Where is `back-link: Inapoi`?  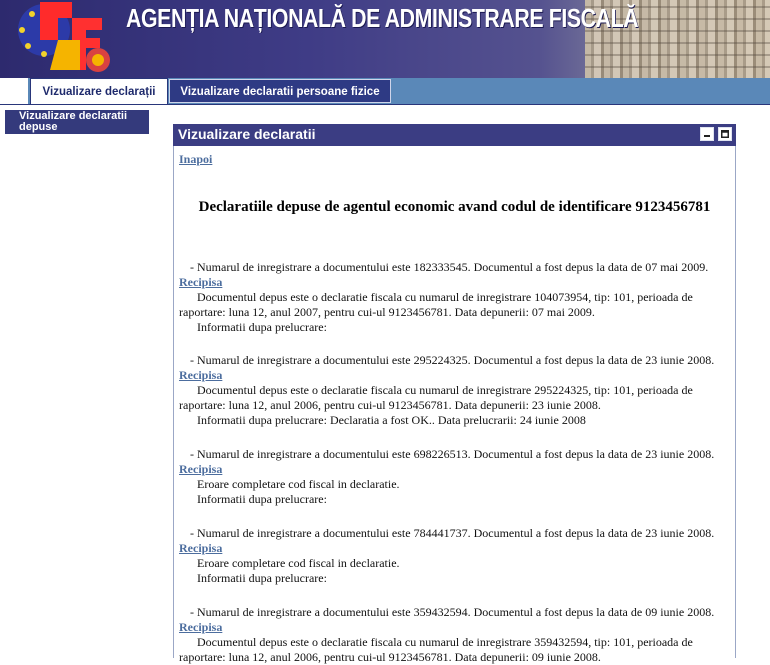
back-link: Inapoi is located at coordinates (195, 159).